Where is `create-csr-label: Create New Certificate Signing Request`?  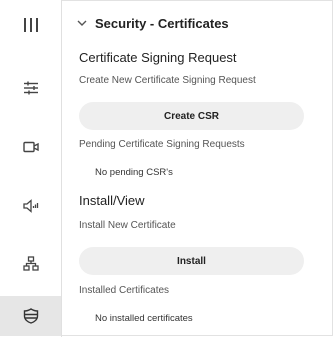
create-csr-label: Create New Certificate Signing Request is located at coordinates (167, 80).